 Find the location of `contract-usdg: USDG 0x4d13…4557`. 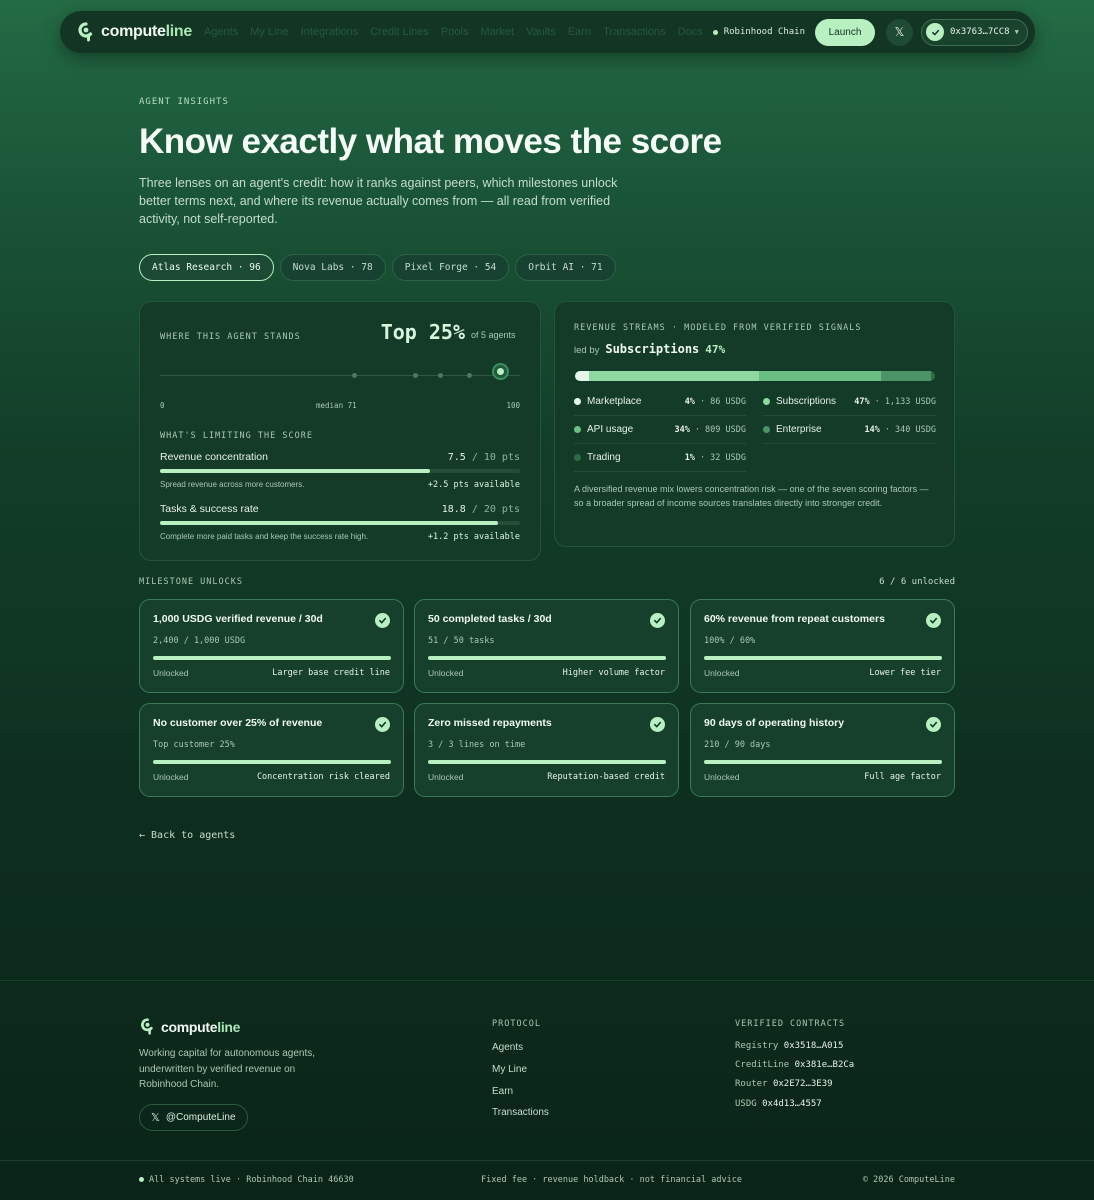

contract-usdg: USDG 0x4d13…4557 is located at coordinates (778, 1104).